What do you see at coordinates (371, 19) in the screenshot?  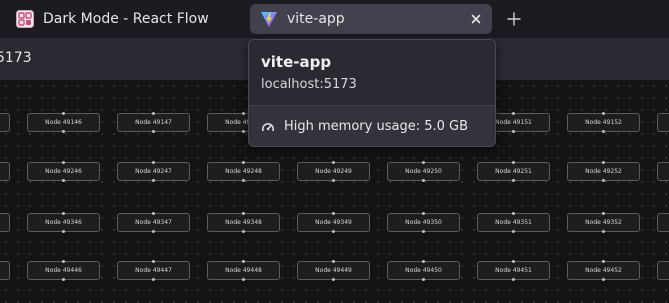 I see `tab-vite-app: vite-app` at bounding box center [371, 19].